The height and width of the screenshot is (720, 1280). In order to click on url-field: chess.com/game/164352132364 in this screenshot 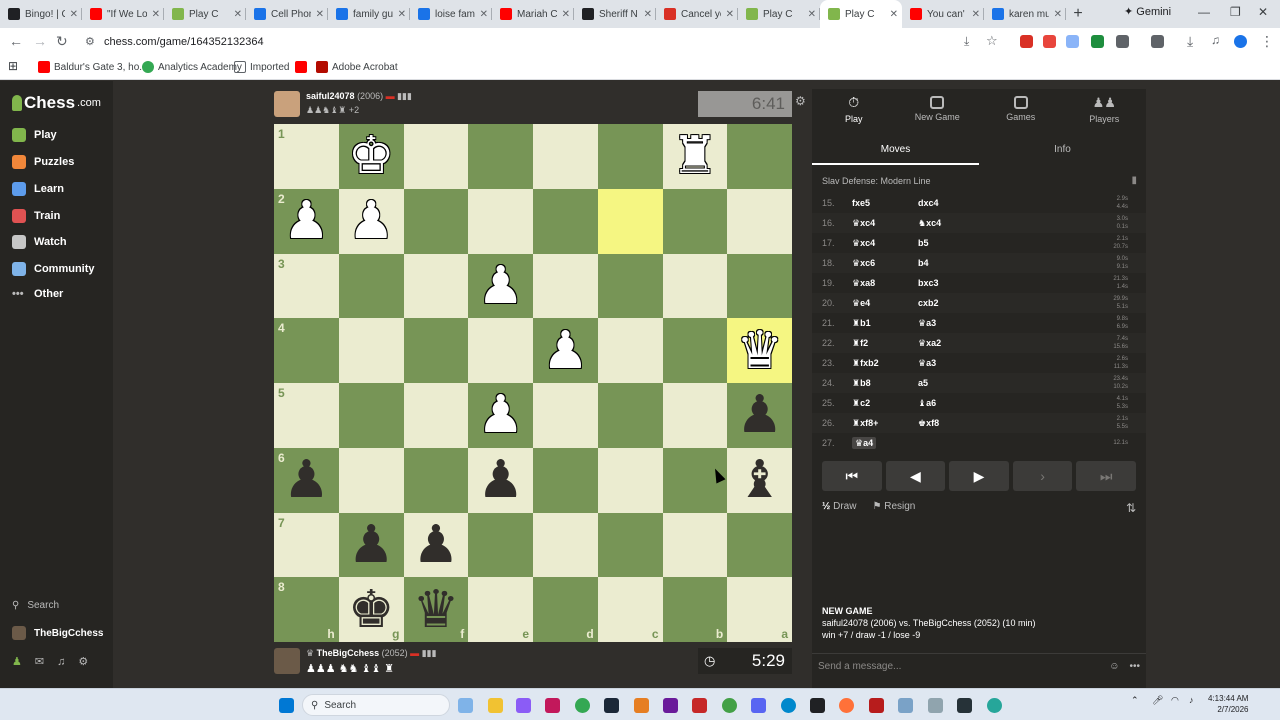, I will do `click(184, 42)`.